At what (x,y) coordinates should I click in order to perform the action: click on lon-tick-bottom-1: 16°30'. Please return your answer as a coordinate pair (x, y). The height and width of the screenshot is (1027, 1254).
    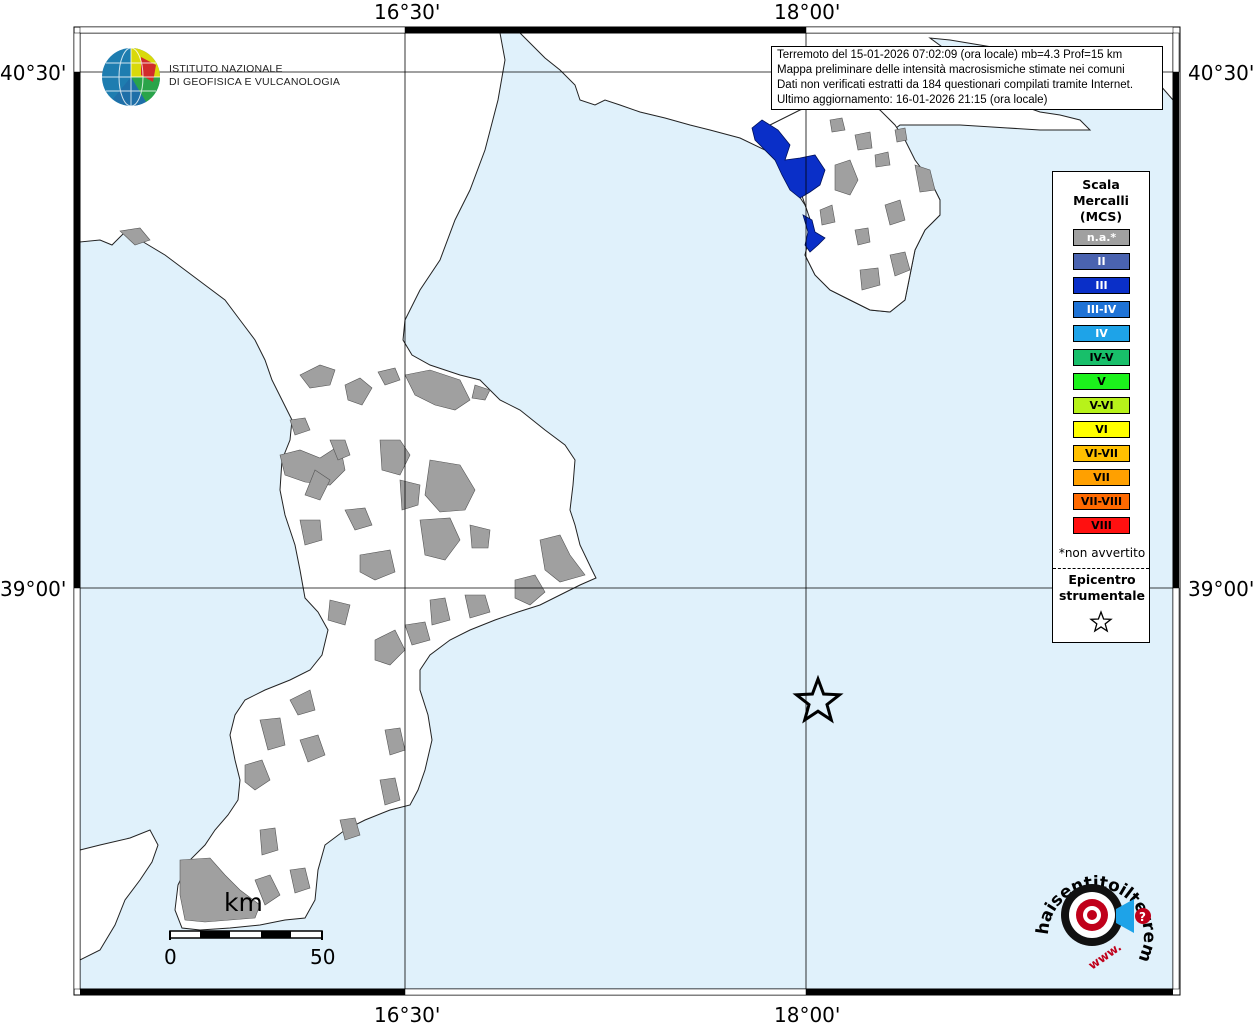
    Looking at the image, I should click on (407, 1015).